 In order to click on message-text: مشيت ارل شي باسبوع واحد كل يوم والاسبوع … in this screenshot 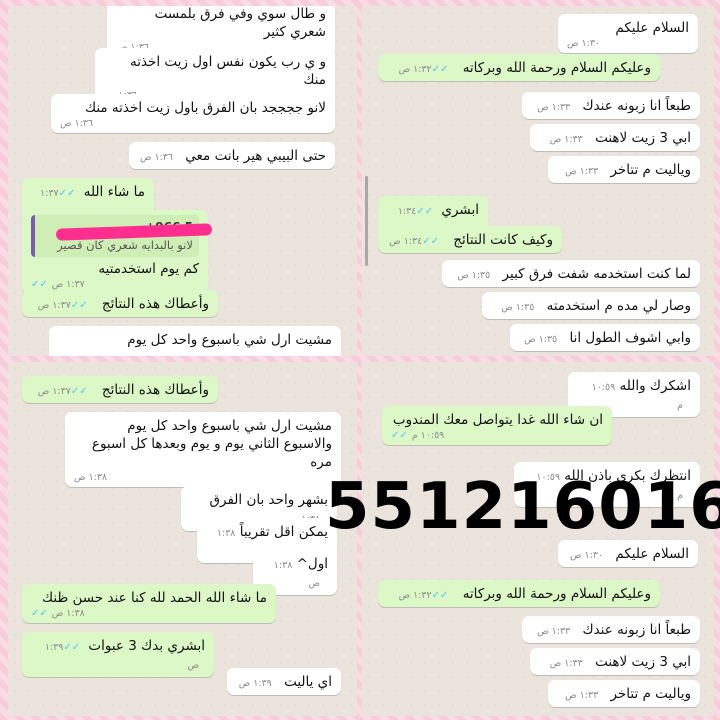, I will do `click(211, 444)`.